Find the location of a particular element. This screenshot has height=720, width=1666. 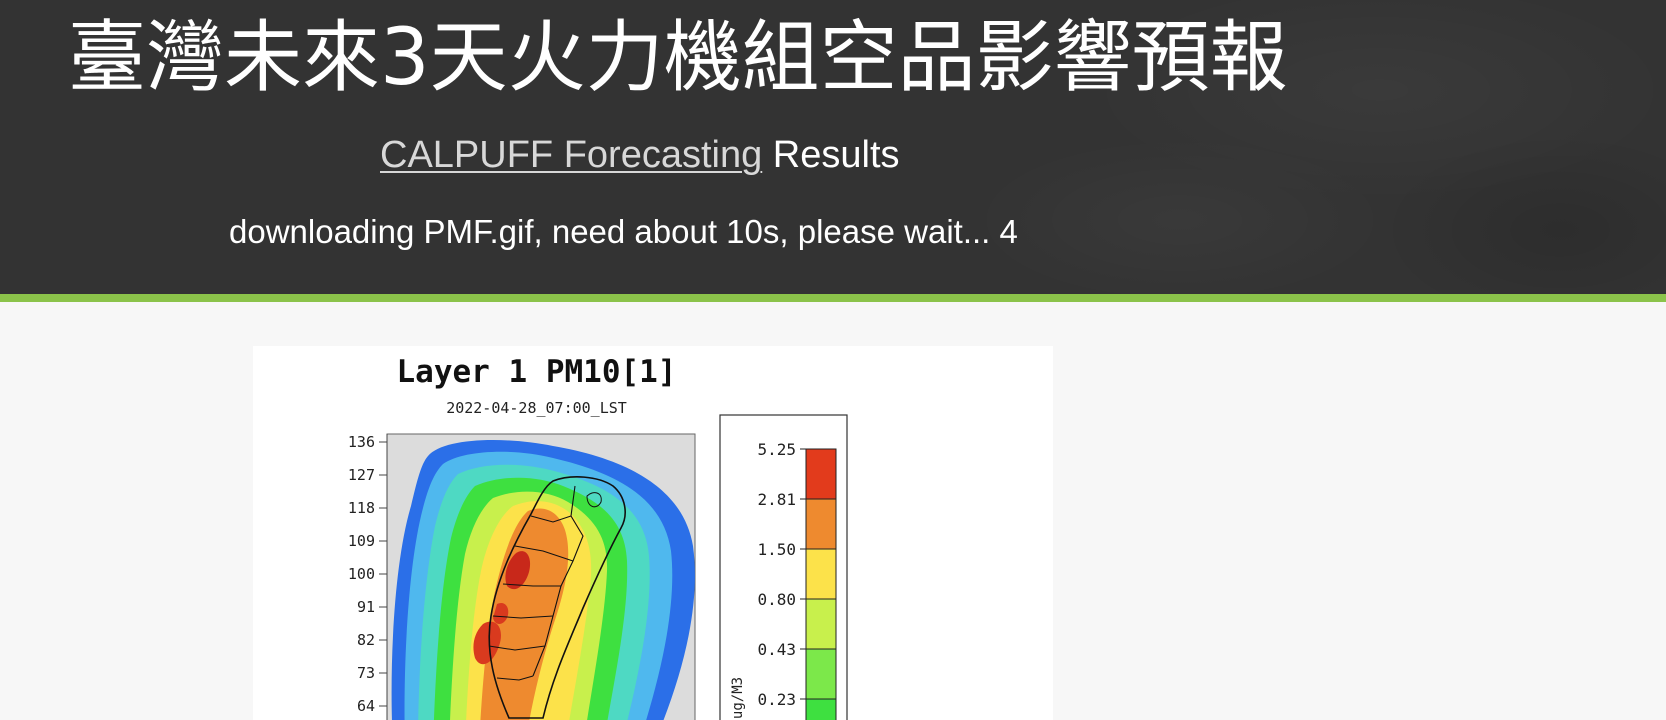

colorbar-unit-label: ug/M3 is located at coordinates (738, 698).